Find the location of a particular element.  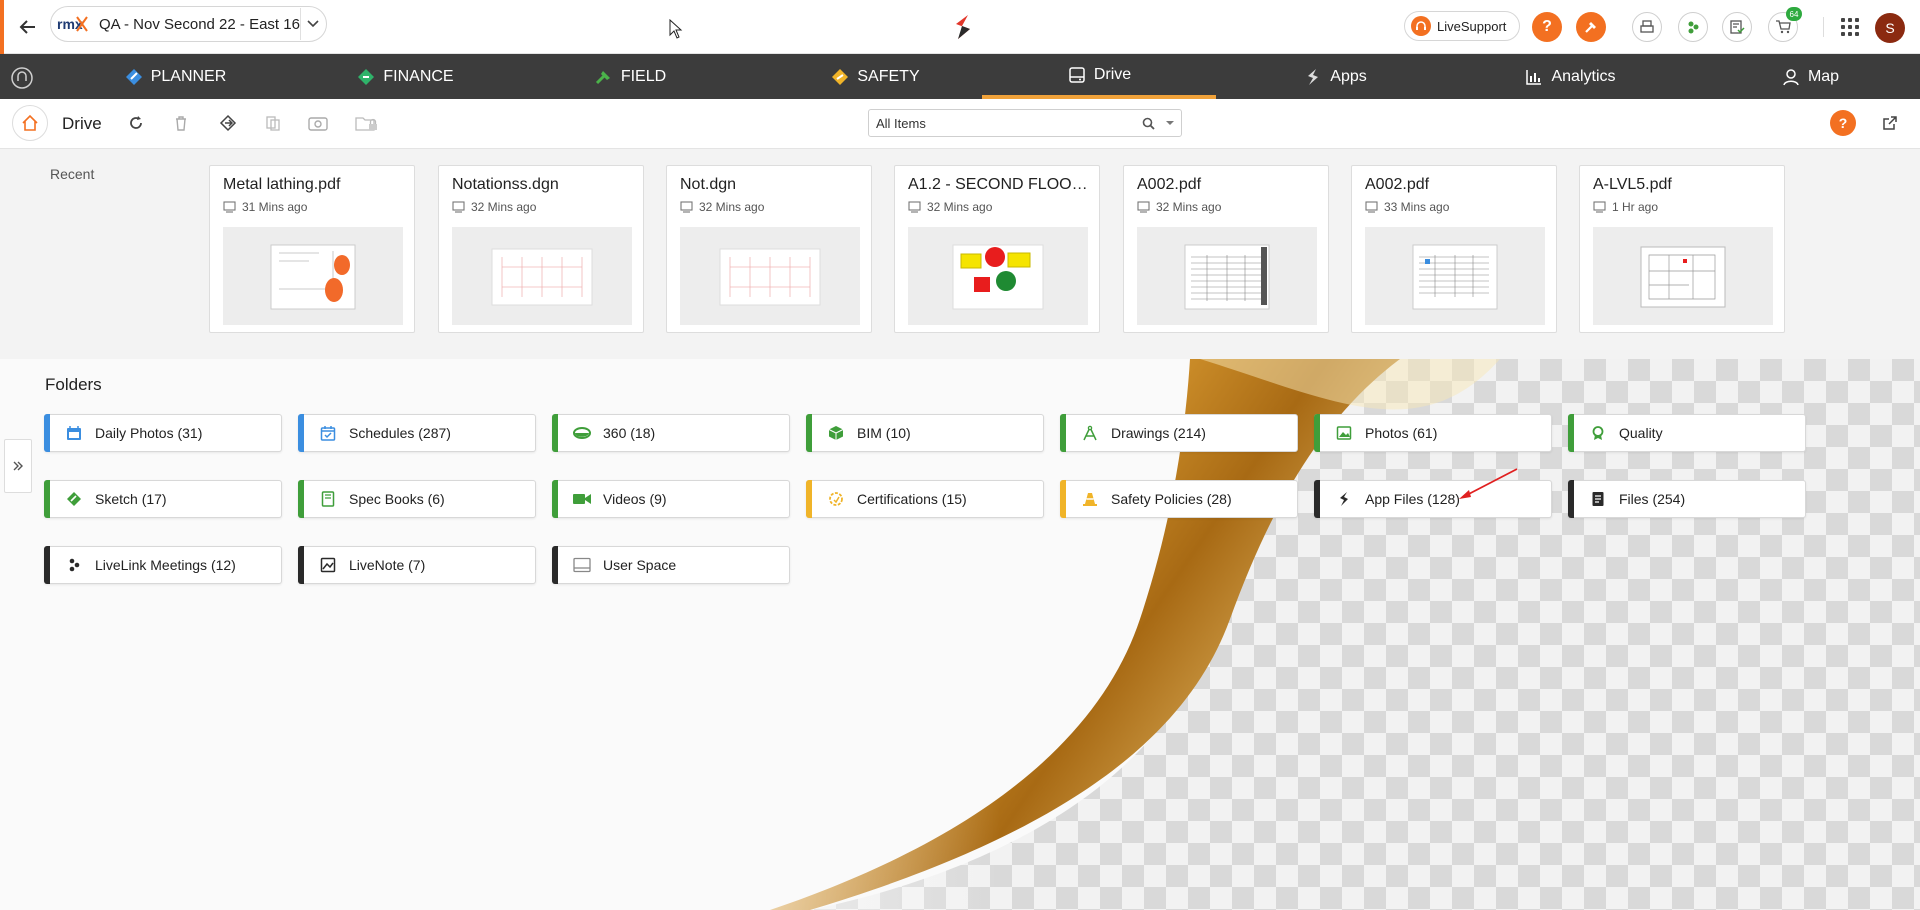

recent-file-card: A-LVL5.pdf 1 Hr ago is located at coordinates (1682, 249).